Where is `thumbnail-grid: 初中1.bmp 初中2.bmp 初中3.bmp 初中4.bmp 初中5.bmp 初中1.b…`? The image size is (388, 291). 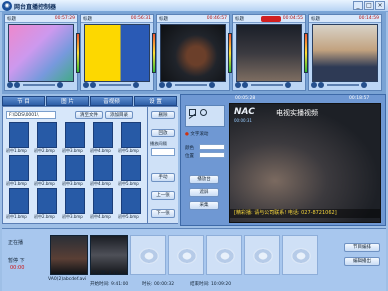
thumbnail-grid: 初中1.bmp 初中2.bmp 初中3.bmp 初中4.bmp 初中5.bmp 初中1.b… is located at coordinates (76, 172).